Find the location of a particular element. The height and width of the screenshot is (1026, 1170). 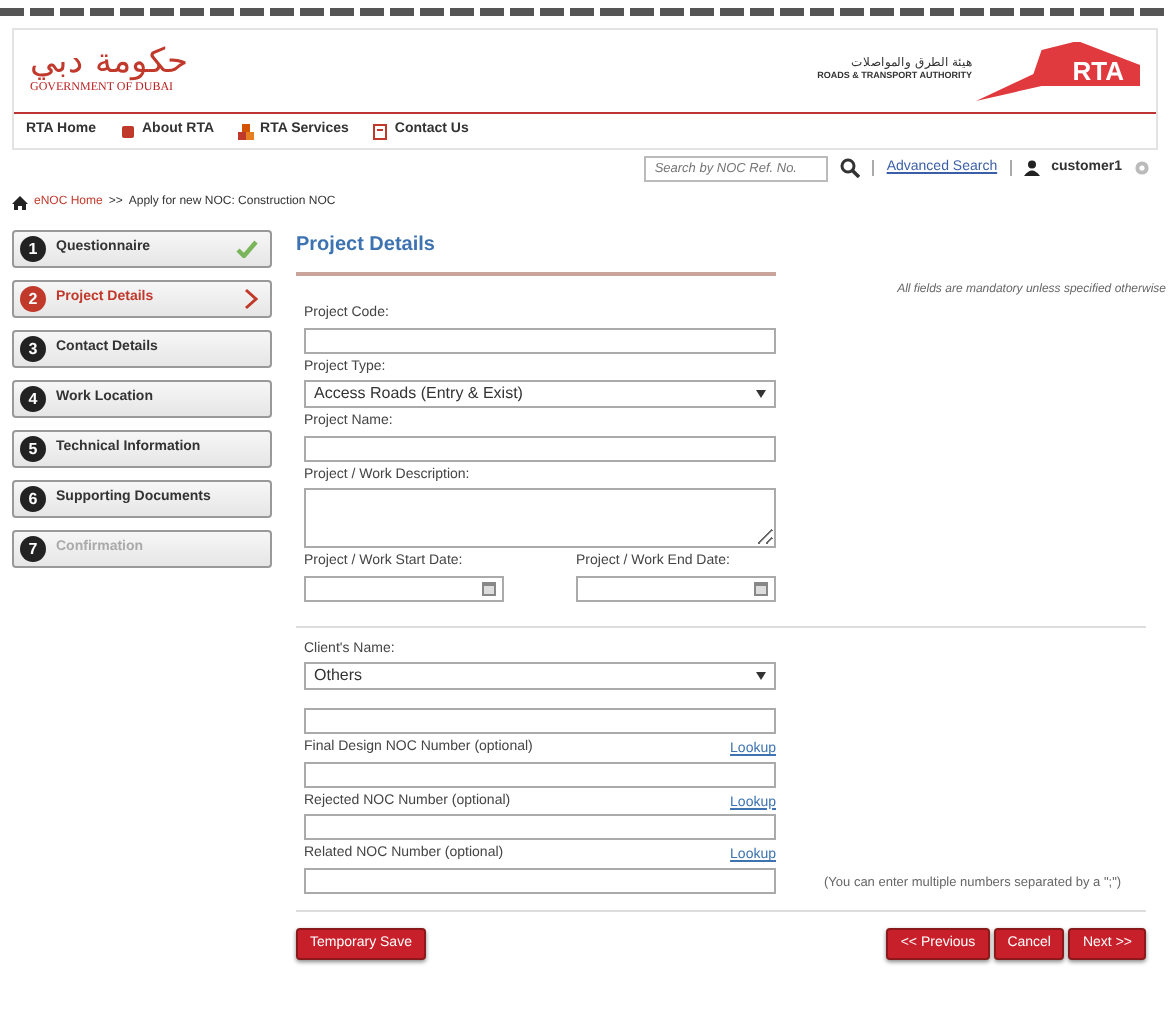

section-title: Project Details is located at coordinates (536, 253).